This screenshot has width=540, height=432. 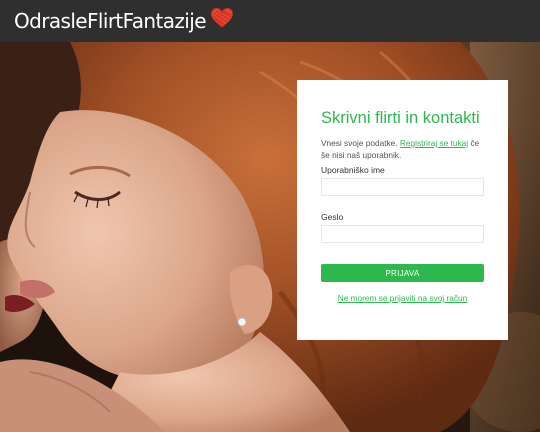 I want to click on heart-icon, so click(x=222, y=20).